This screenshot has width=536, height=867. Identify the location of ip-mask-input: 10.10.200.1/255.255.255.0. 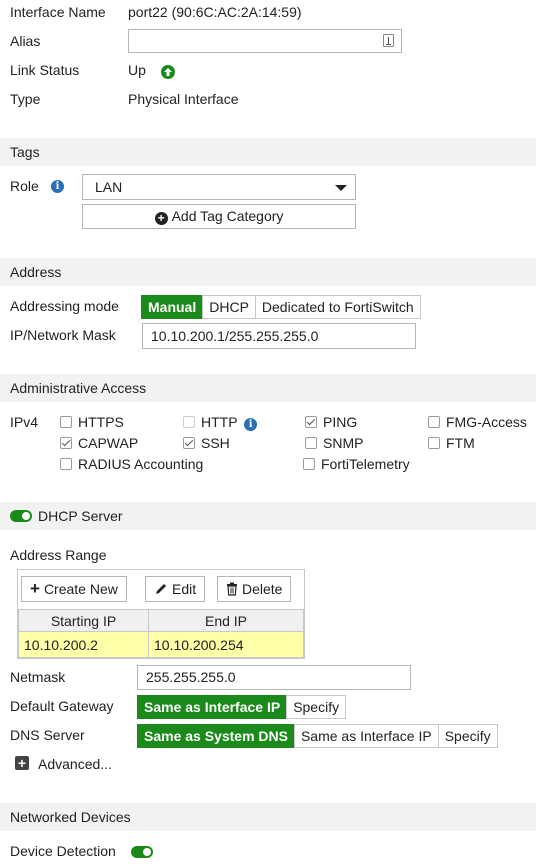
(279, 336).